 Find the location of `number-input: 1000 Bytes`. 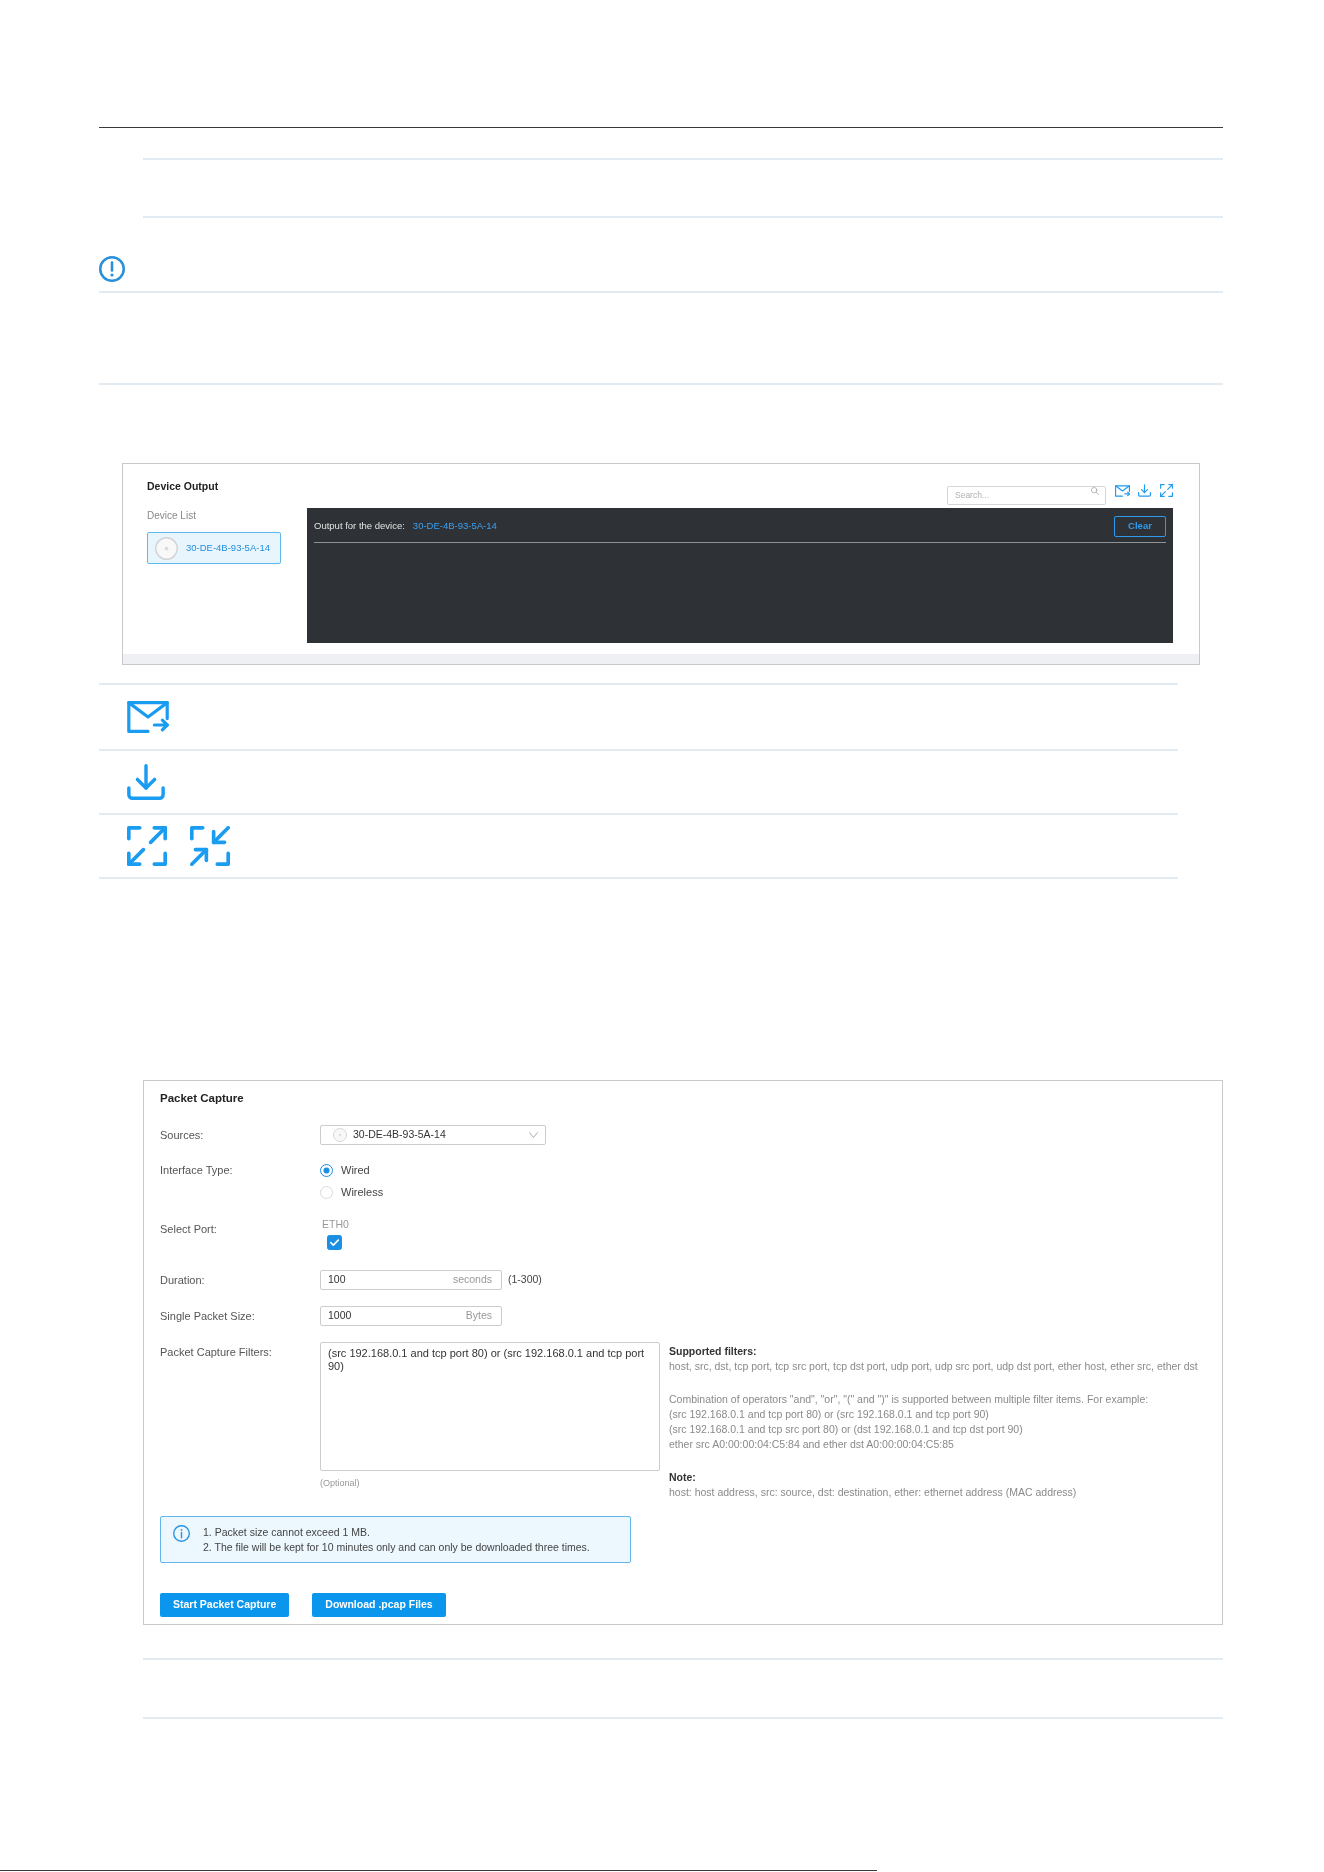

number-input: 1000 Bytes is located at coordinates (411, 1316).